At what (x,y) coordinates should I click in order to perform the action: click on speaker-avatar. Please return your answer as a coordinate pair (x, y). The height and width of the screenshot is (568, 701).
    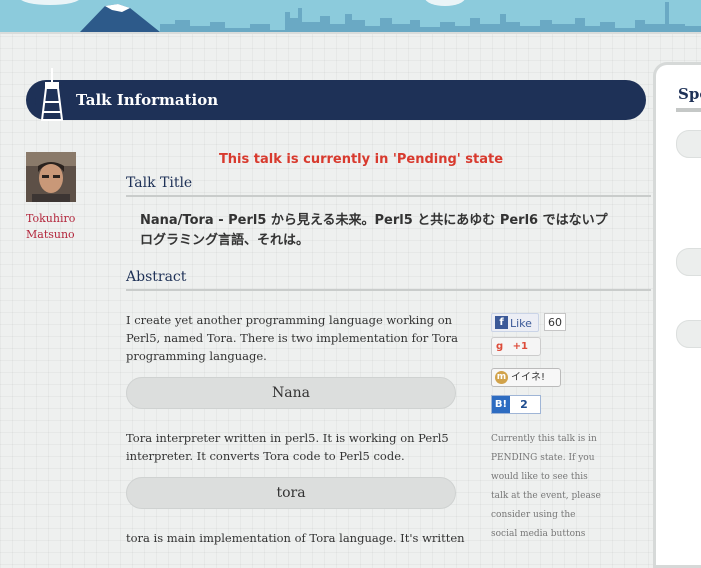
    Looking at the image, I should click on (51, 177).